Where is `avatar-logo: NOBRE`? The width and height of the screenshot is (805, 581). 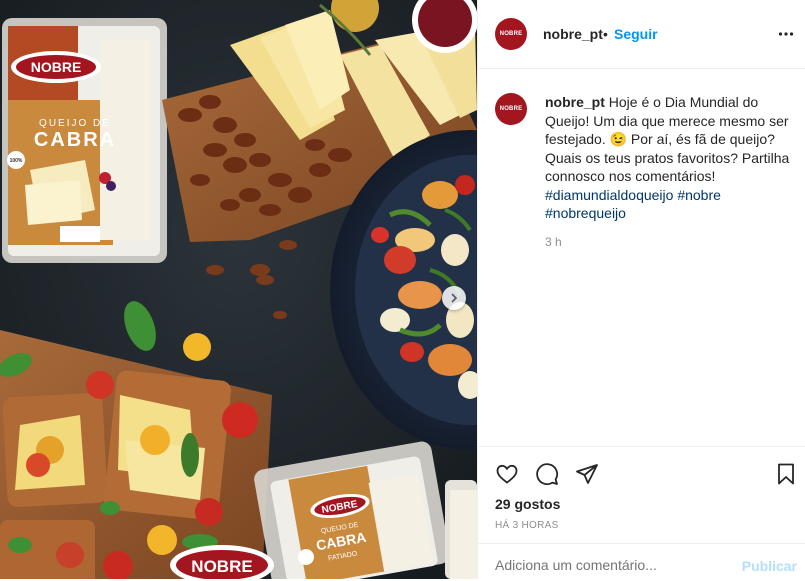
avatar-logo: NOBRE is located at coordinates (511, 34).